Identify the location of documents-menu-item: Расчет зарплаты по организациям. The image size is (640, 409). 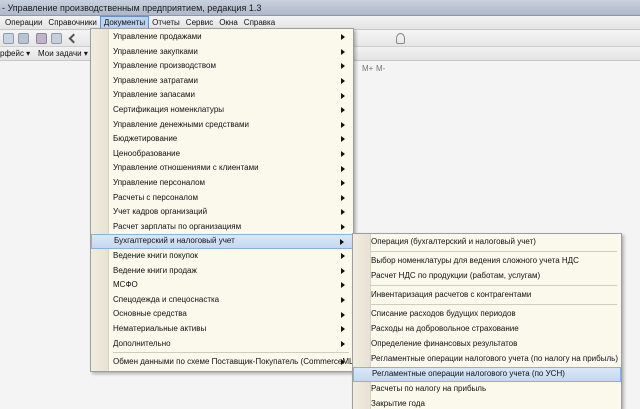
(222, 227).